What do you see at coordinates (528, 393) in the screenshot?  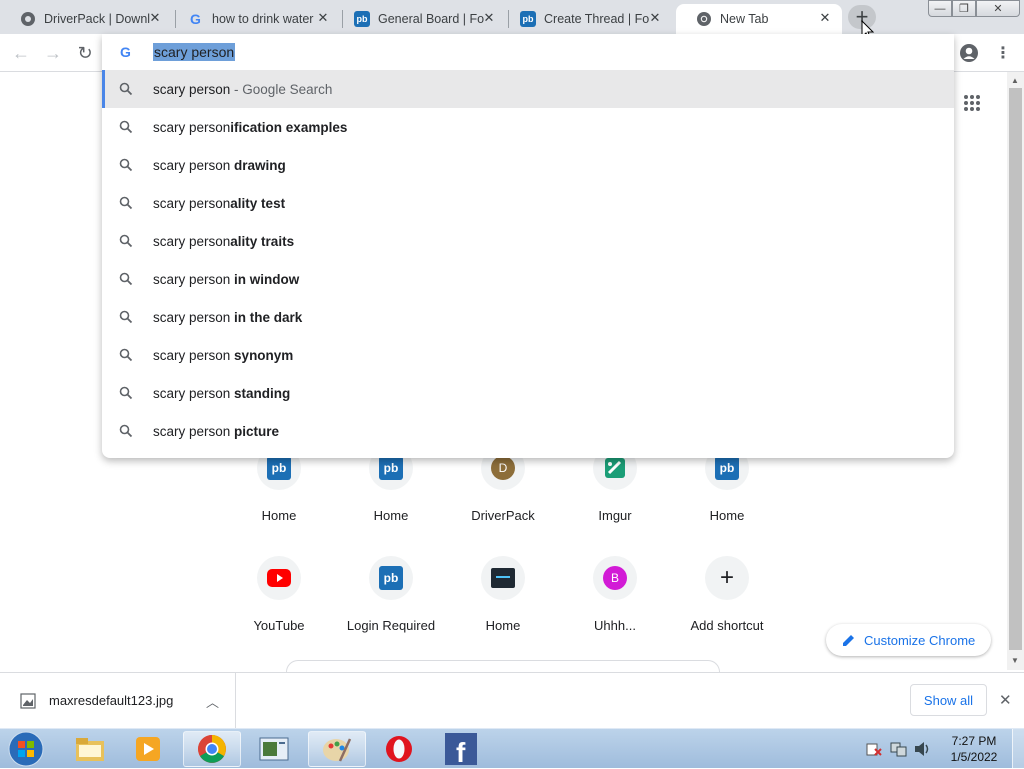 I see `suggestion-item: scary person standing` at bounding box center [528, 393].